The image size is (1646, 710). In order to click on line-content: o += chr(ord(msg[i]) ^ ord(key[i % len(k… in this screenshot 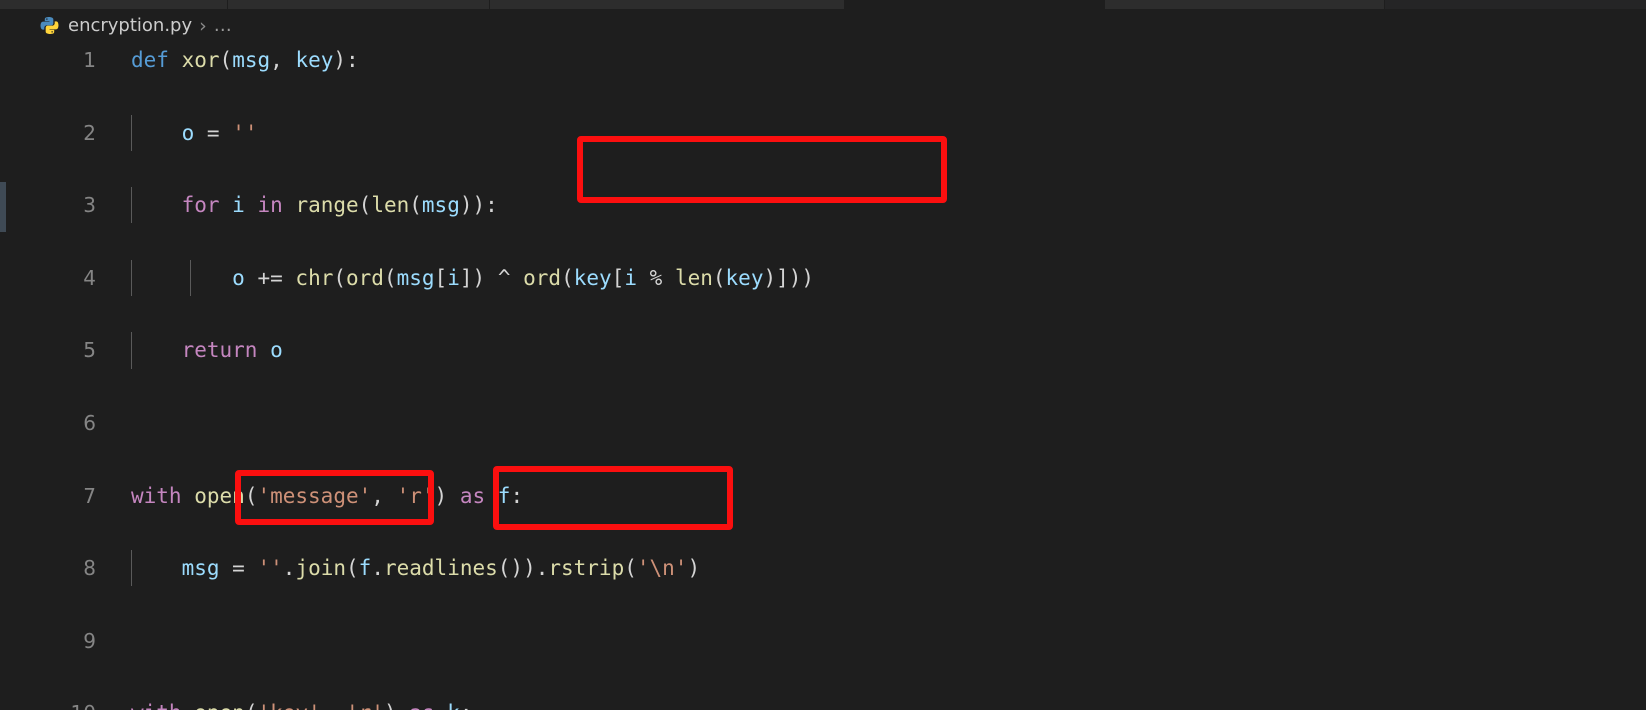, I will do `click(472, 278)`.